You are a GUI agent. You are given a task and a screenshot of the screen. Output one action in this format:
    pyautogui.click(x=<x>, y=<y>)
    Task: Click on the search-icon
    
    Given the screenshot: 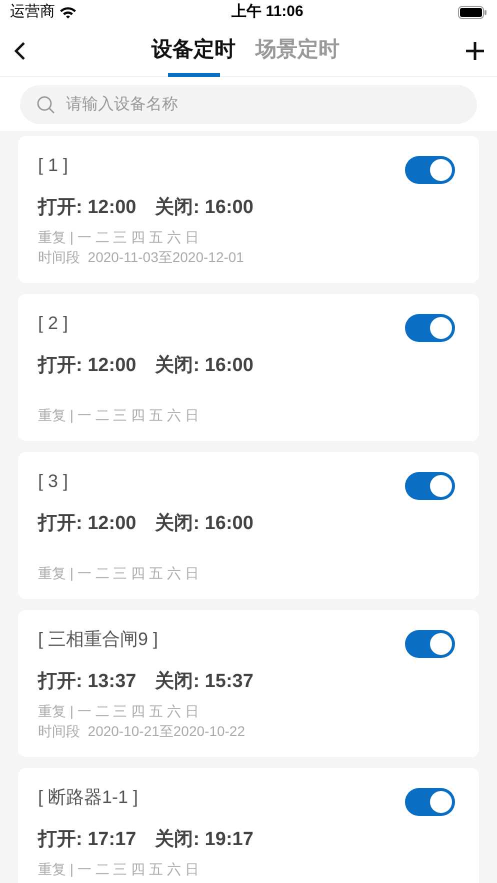 What is the action you would take?
    pyautogui.click(x=46, y=104)
    